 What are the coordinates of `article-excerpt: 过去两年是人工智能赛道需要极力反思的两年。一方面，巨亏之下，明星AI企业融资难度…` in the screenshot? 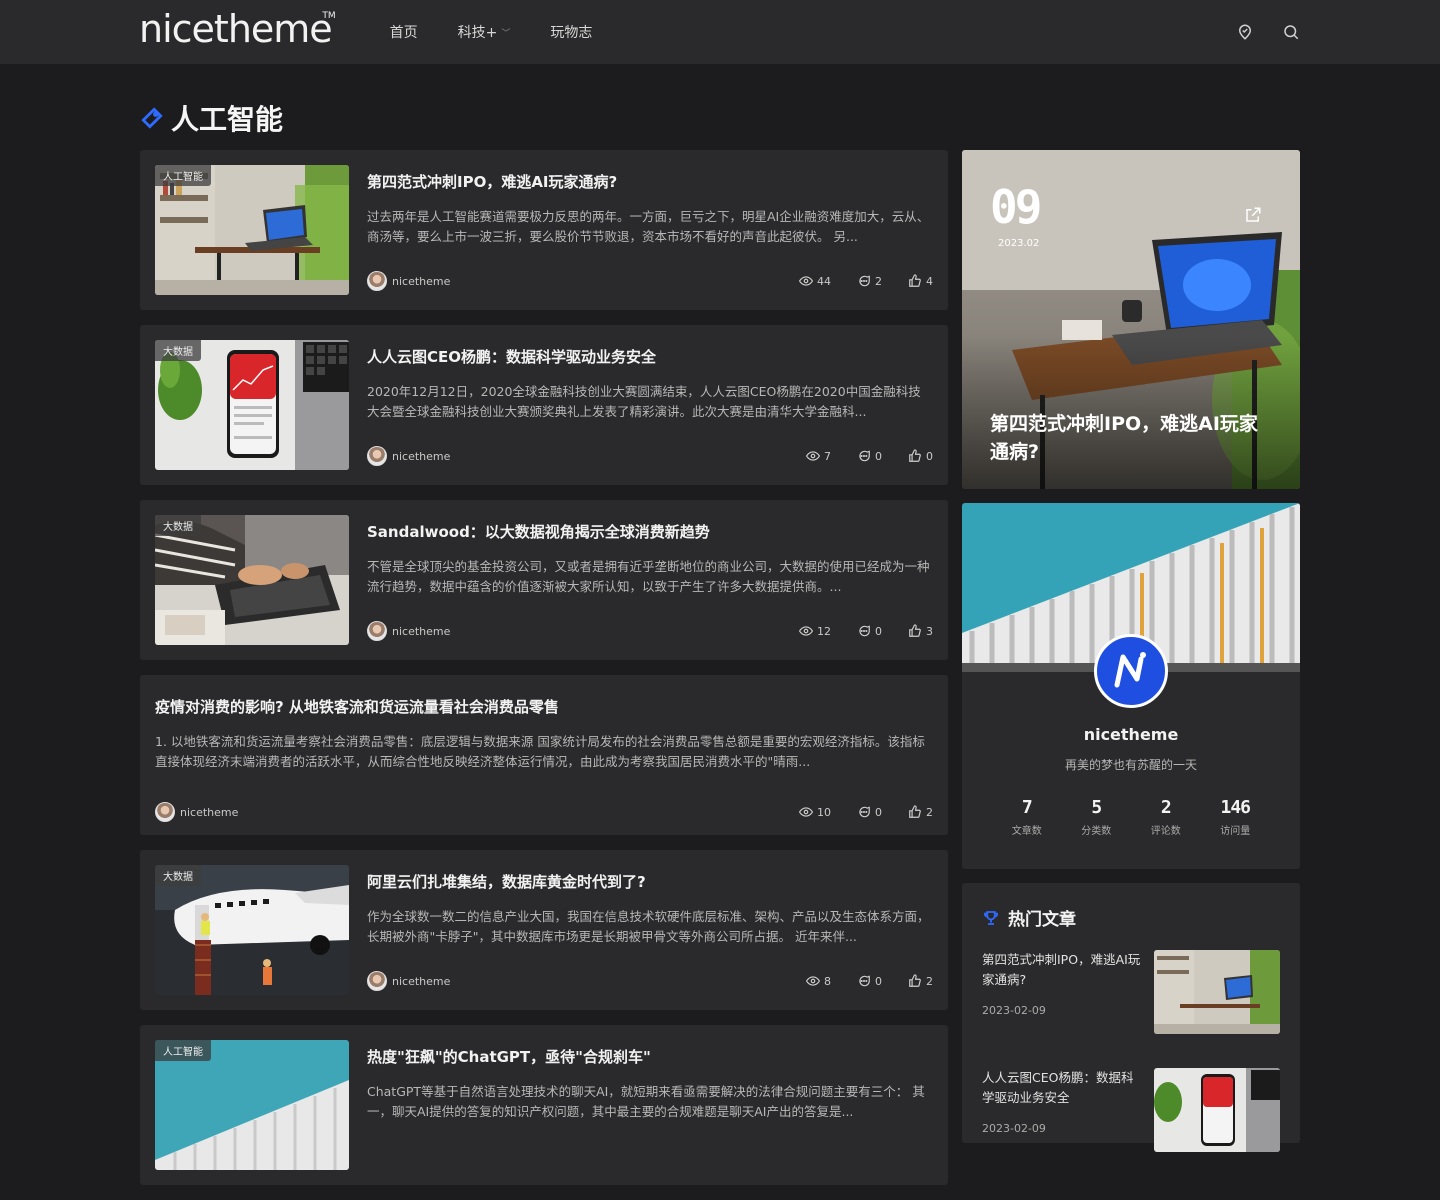 It's located at (648, 226).